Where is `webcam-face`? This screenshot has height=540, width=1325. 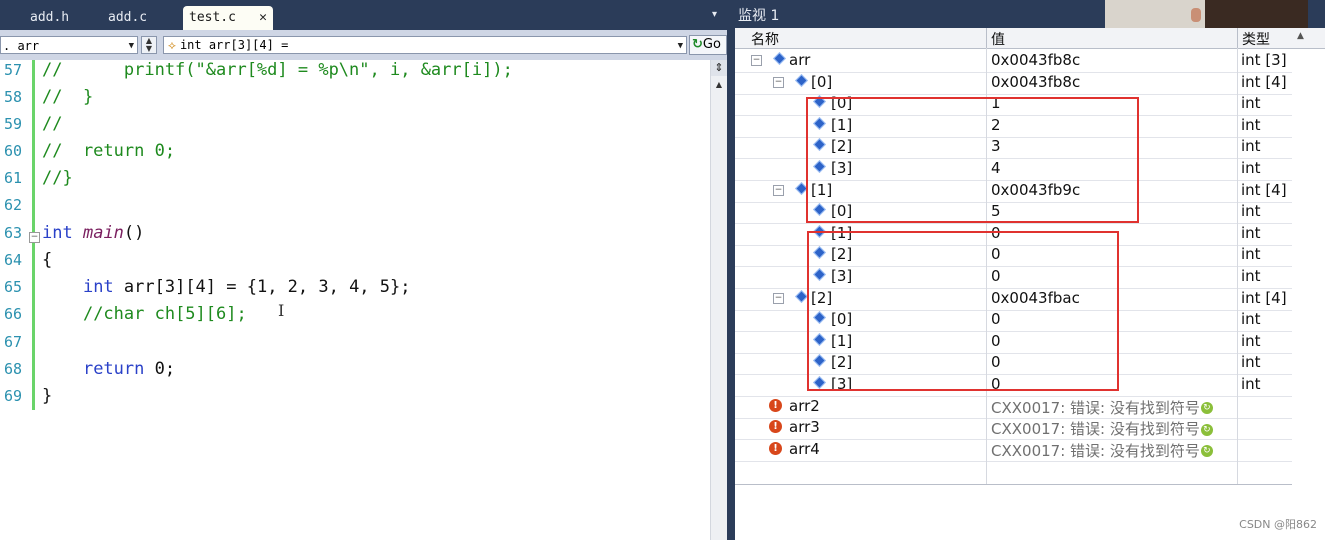
webcam-face is located at coordinates (1196, 15).